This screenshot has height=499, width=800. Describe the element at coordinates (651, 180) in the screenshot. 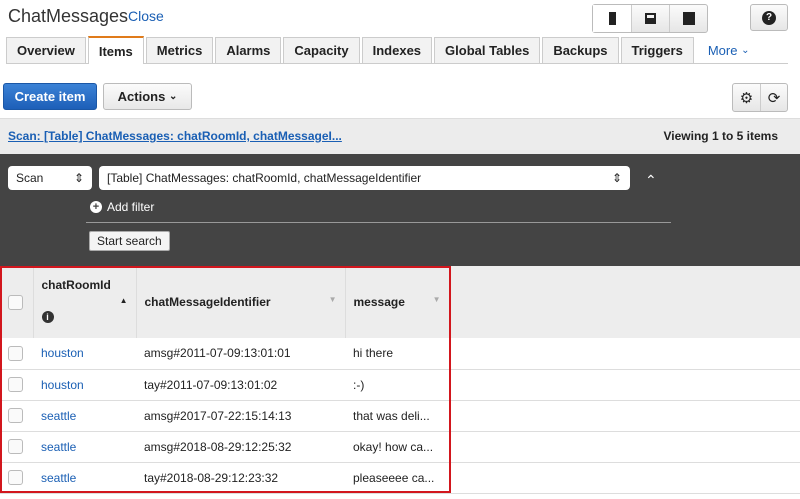

I see `collapse-icon: ⌃` at that location.